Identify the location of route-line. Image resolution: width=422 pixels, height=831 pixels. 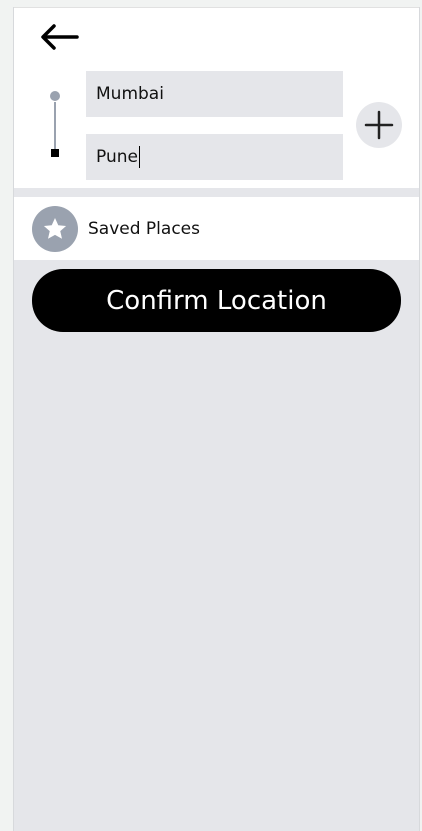
(55, 125).